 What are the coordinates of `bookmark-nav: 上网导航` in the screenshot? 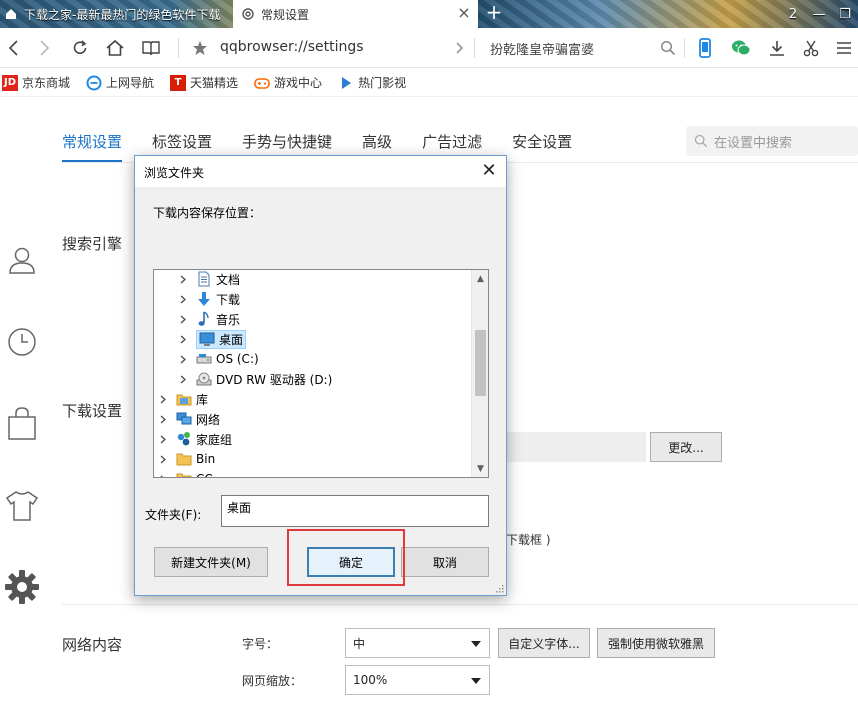 It's located at (120, 82).